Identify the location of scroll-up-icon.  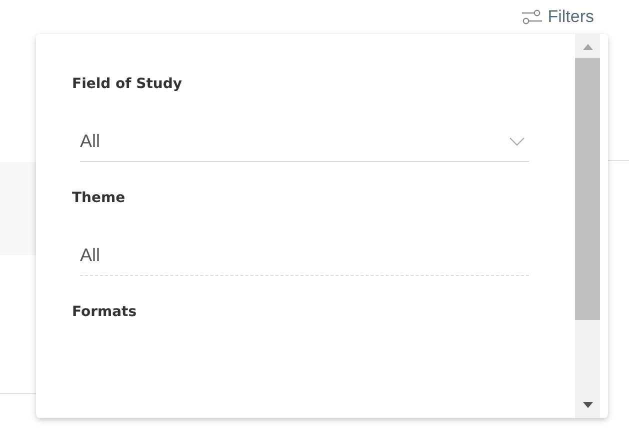
(587, 47).